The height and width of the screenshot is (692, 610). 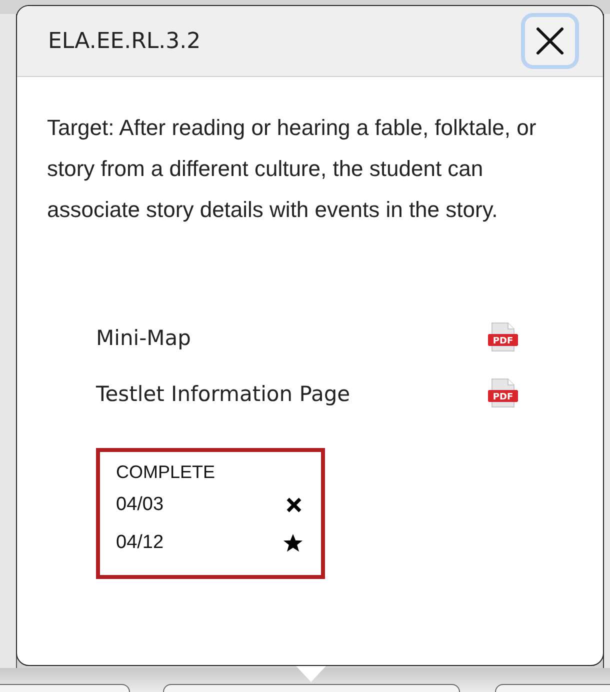 I want to click on document-link: Mini-Map, so click(x=143, y=338).